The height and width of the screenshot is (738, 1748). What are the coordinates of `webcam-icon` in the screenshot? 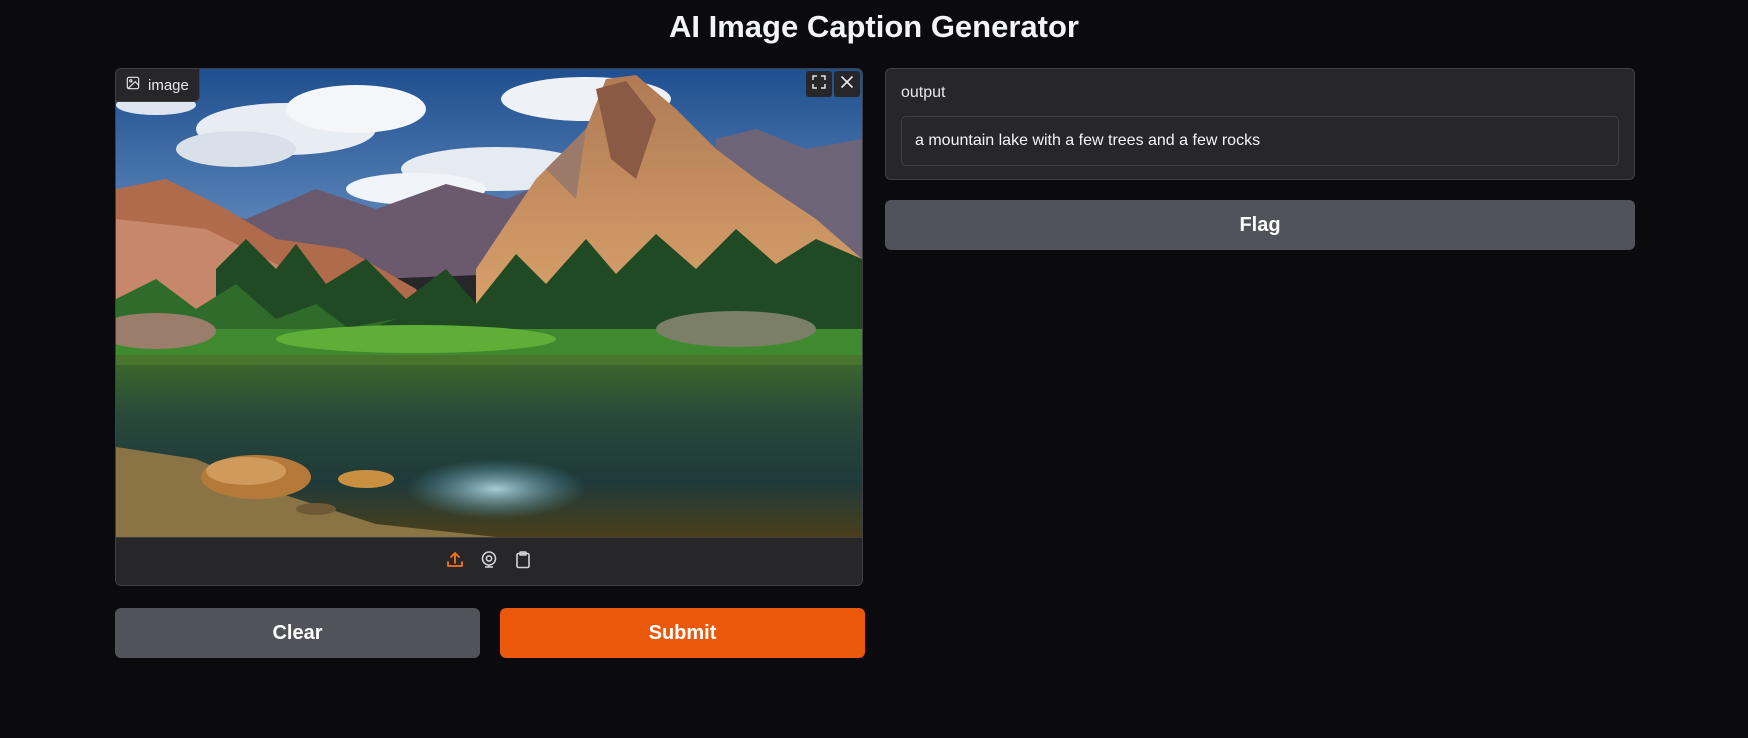 It's located at (489, 562).